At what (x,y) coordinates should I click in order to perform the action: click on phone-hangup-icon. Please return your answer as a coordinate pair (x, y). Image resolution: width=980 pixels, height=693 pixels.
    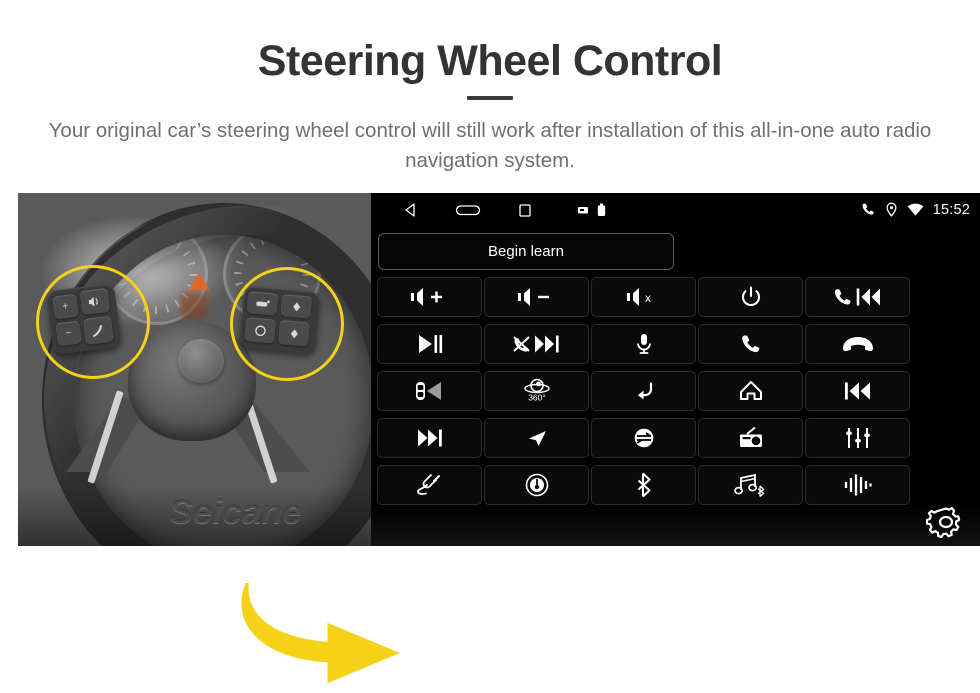
    Looking at the image, I should click on (857, 344).